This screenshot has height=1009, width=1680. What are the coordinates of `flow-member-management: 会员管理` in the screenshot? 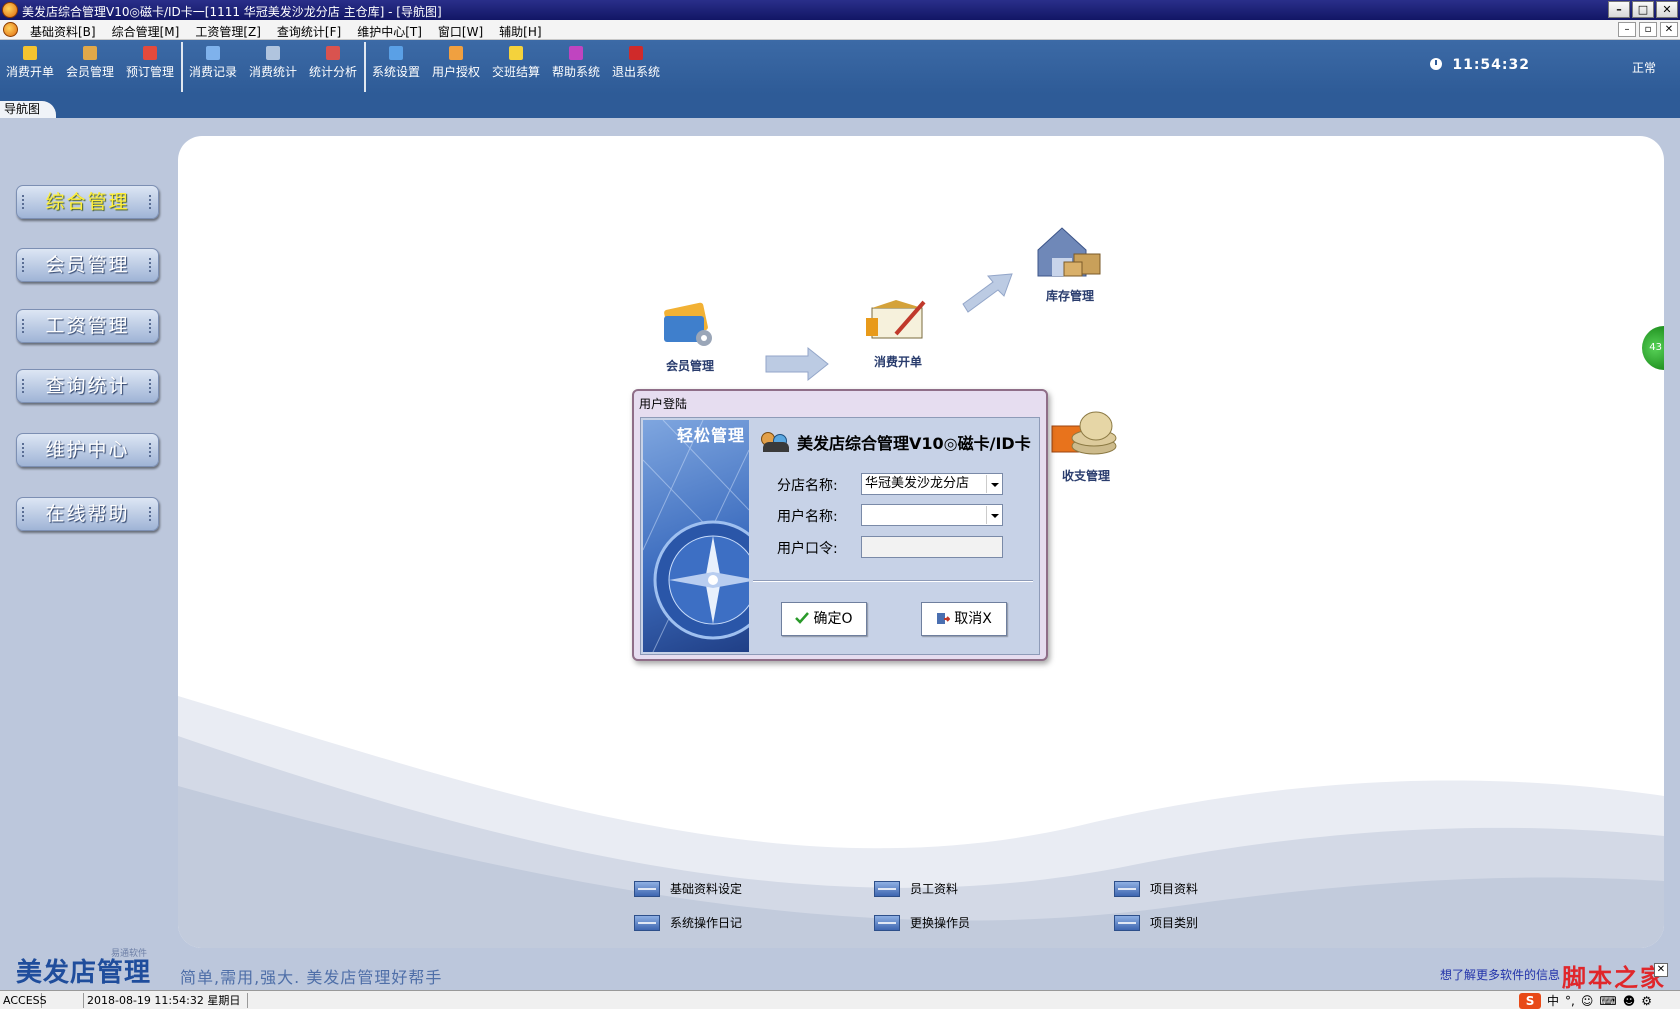 It's located at (690, 336).